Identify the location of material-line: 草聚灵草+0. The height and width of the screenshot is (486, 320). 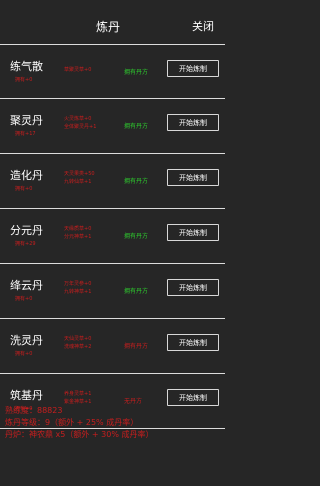
(78, 70).